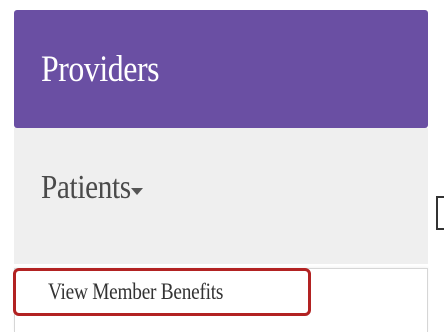  Describe the element at coordinates (234, 188) in the screenshot. I see `patients-tab-row: Patients` at that location.